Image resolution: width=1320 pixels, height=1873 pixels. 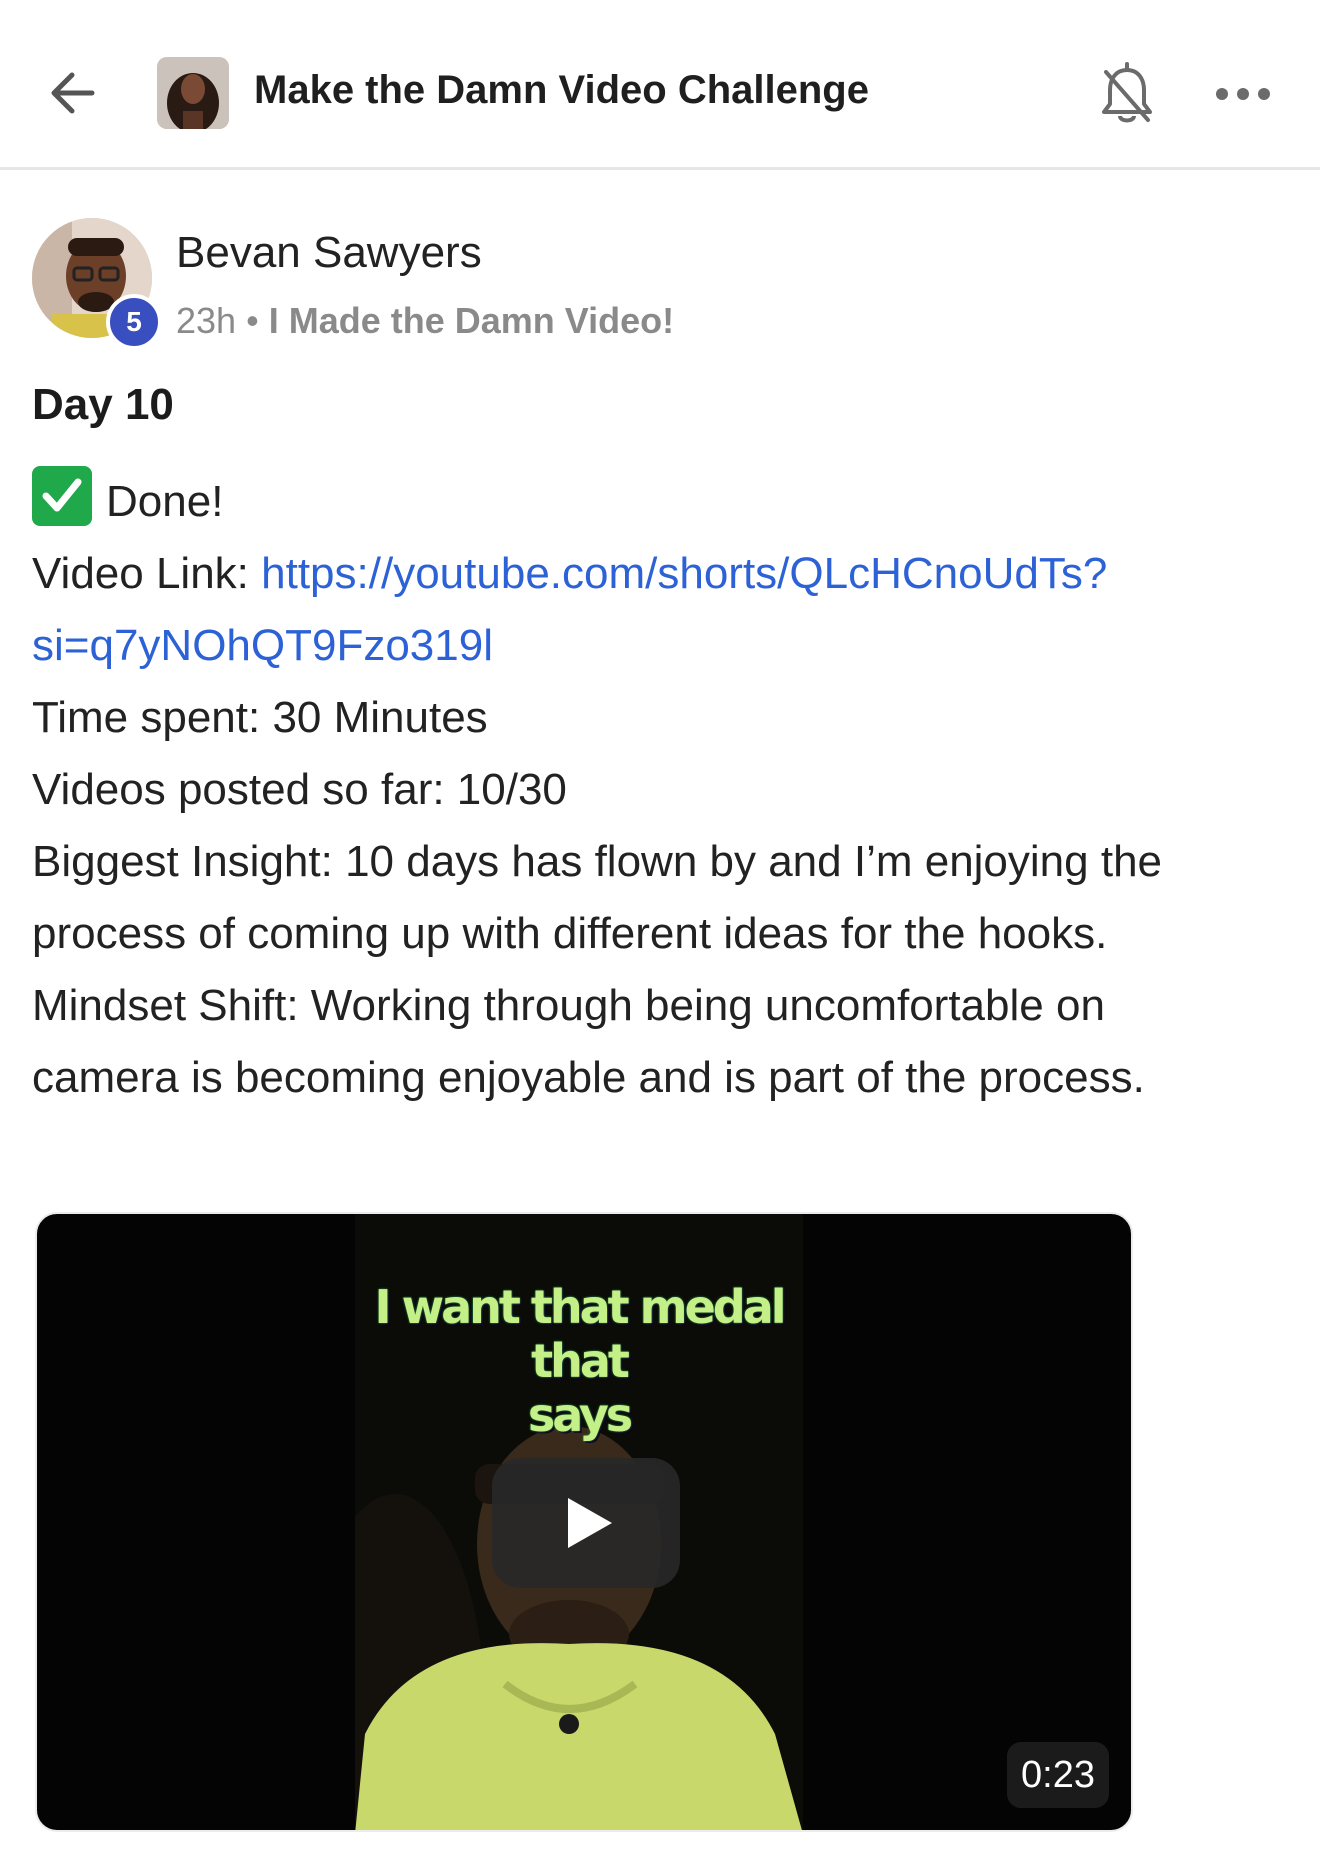 I want to click on done-line: Done!, so click(x=657, y=502).